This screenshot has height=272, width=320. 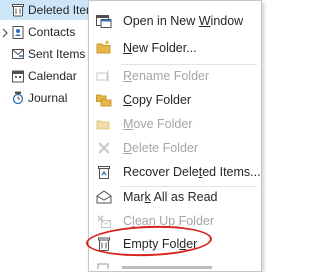 What do you see at coordinates (104, 221) in the screenshot?
I see `clean-up-icon` at bounding box center [104, 221].